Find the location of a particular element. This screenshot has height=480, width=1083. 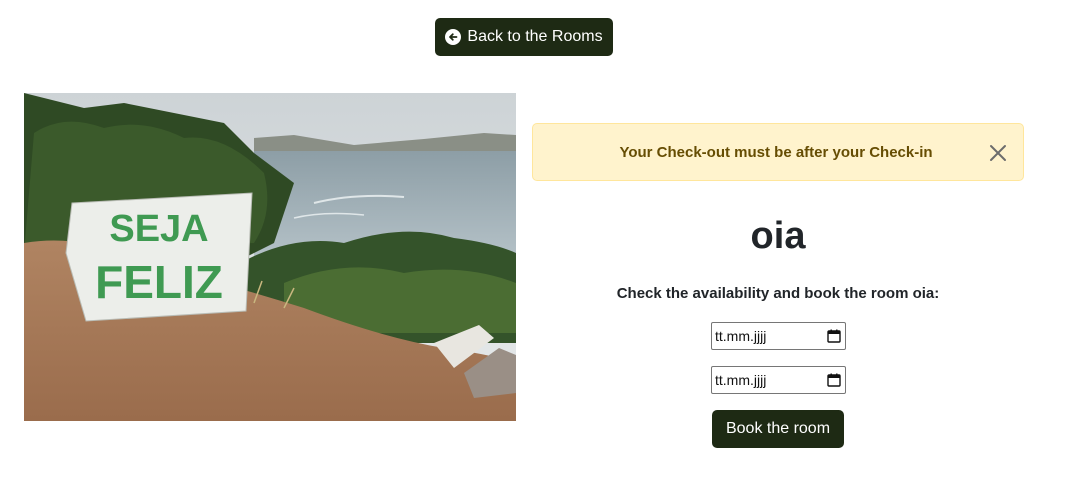

close-icon is located at coordinates (998, 156).